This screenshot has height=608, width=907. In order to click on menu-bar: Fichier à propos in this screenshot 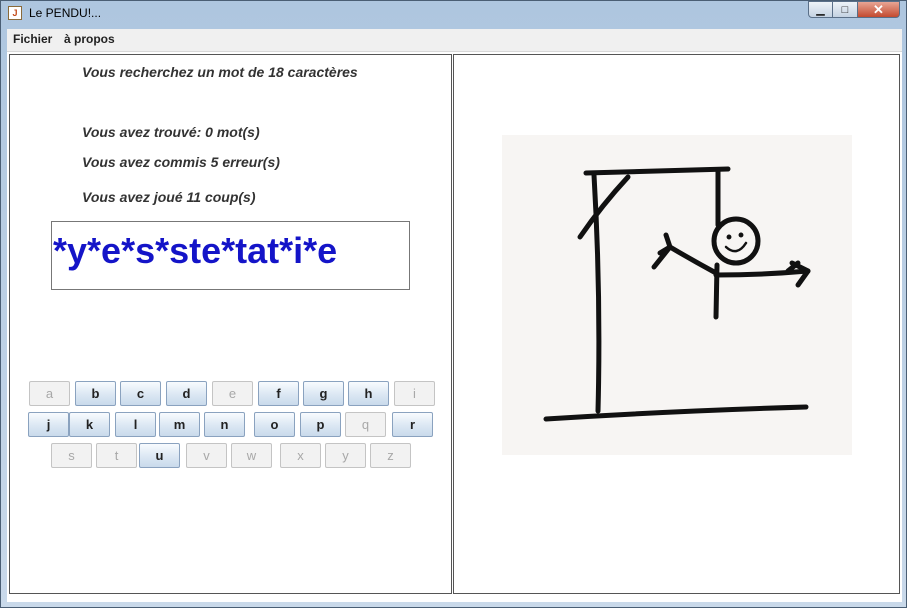, I will do `click(454, 40)`.